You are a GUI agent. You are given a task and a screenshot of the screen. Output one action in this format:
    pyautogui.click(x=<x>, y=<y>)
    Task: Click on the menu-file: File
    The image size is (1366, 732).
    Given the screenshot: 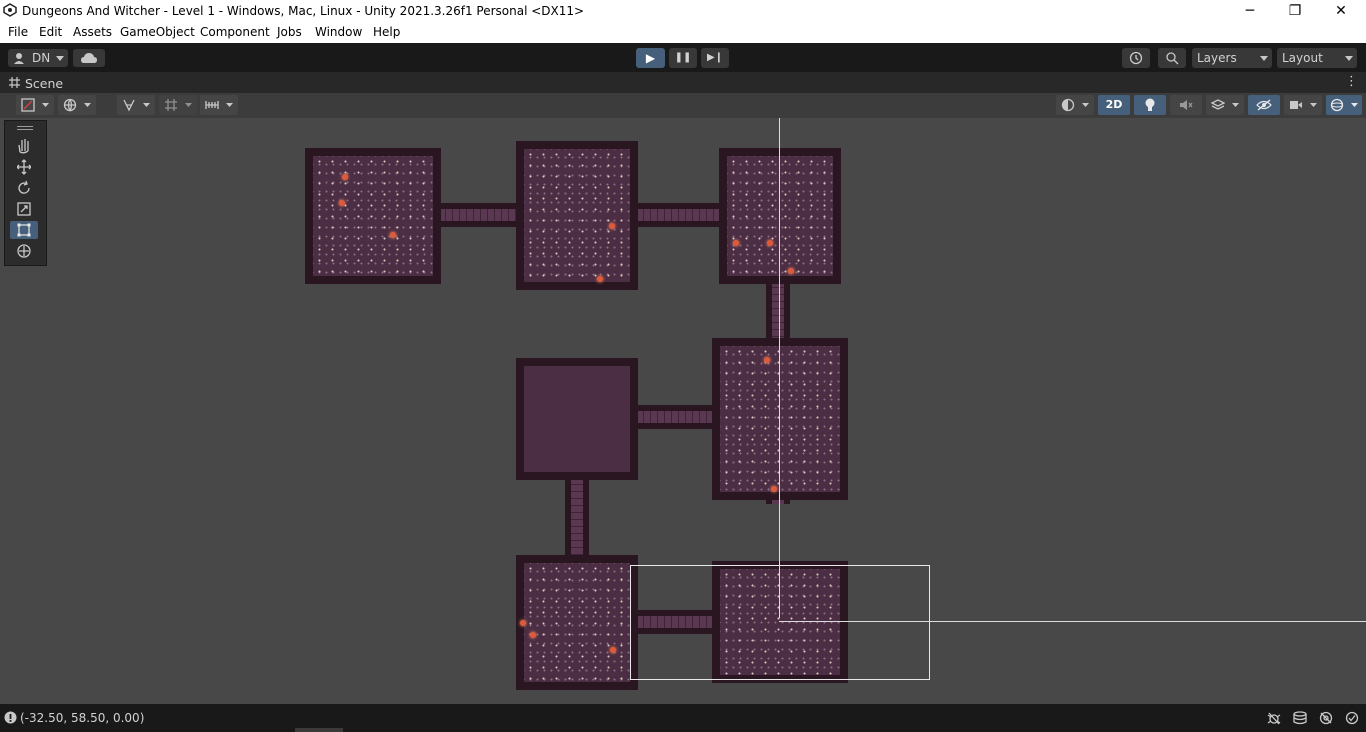 What is the action you would take?
    pyautogui.click(x=18, y=32)
    